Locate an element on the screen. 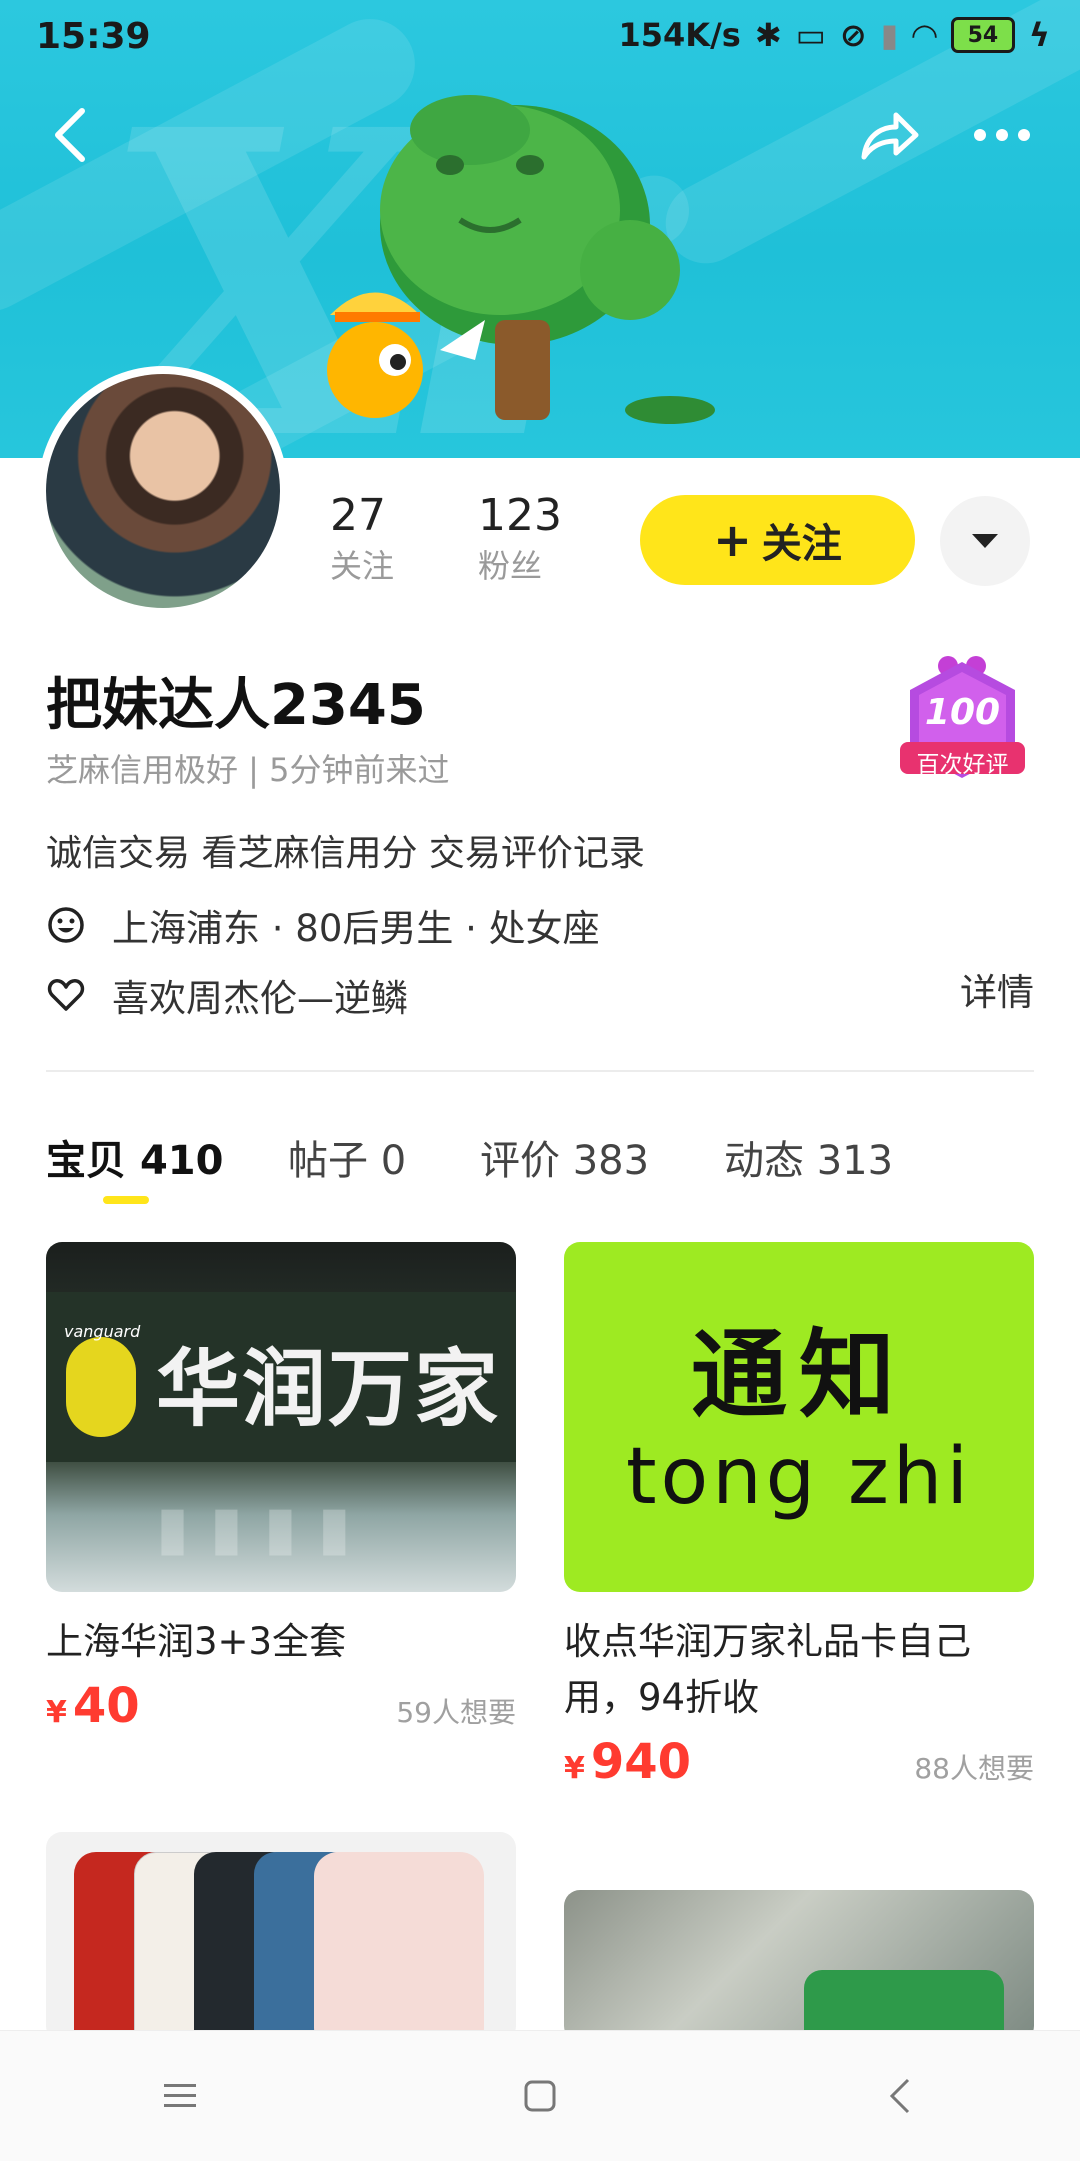 The width and height of the screenshot is (1080, 2161). fans-label: 粉丝 is located at coordinates (510, 566).